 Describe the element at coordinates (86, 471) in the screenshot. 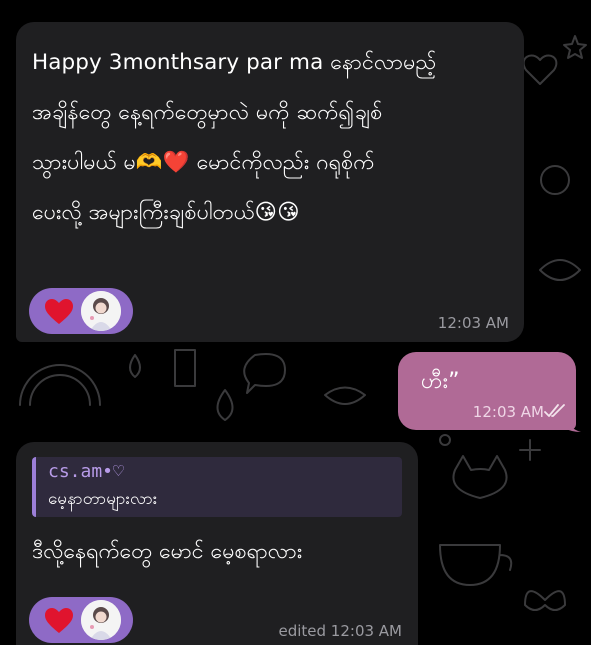

I see `reply-author: cs.am•♡` at that location.